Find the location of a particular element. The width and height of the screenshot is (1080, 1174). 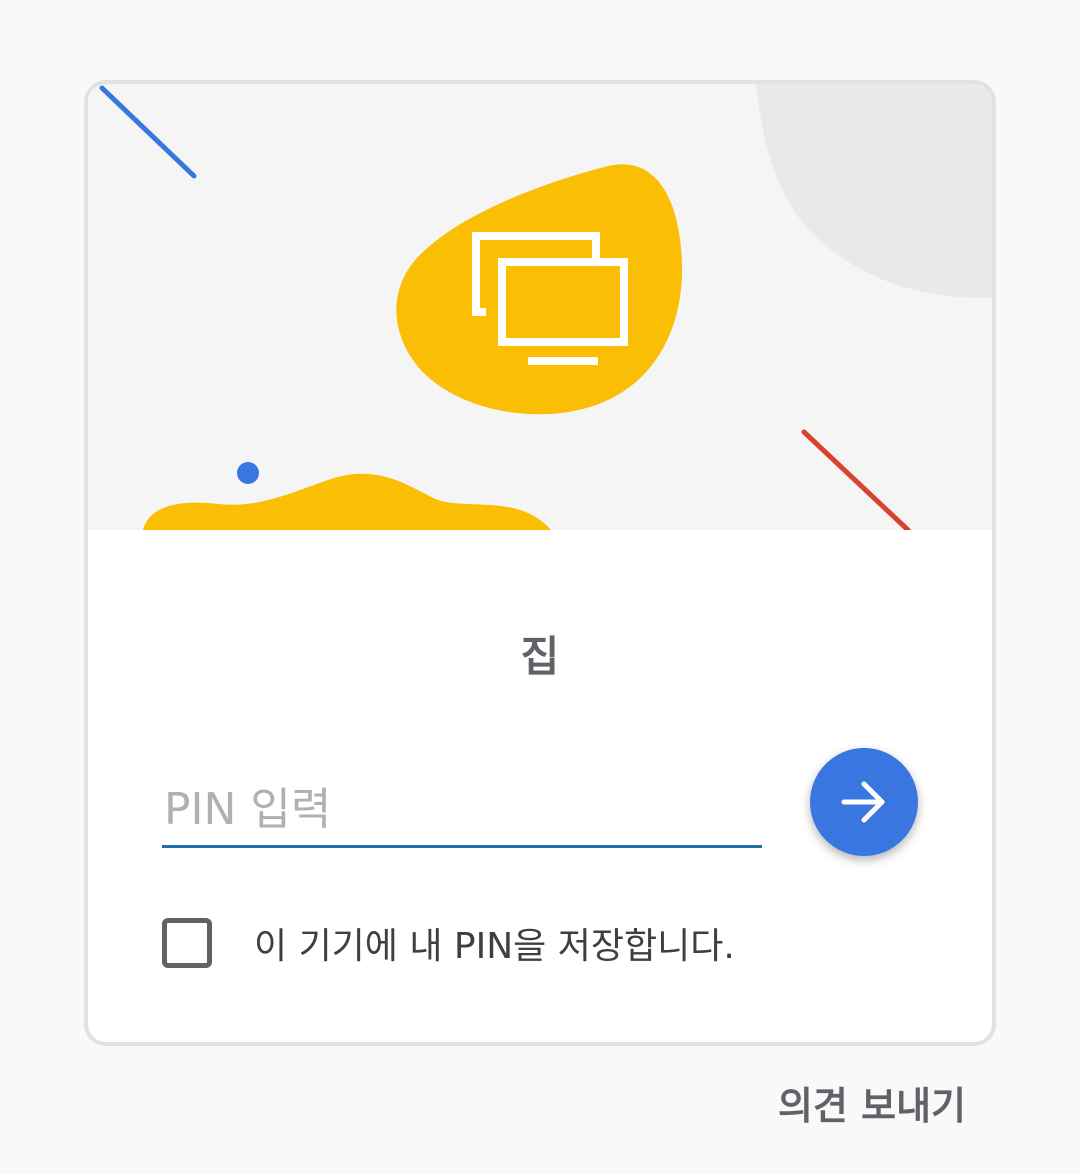

blue-line is located at coordinates (148, 132).